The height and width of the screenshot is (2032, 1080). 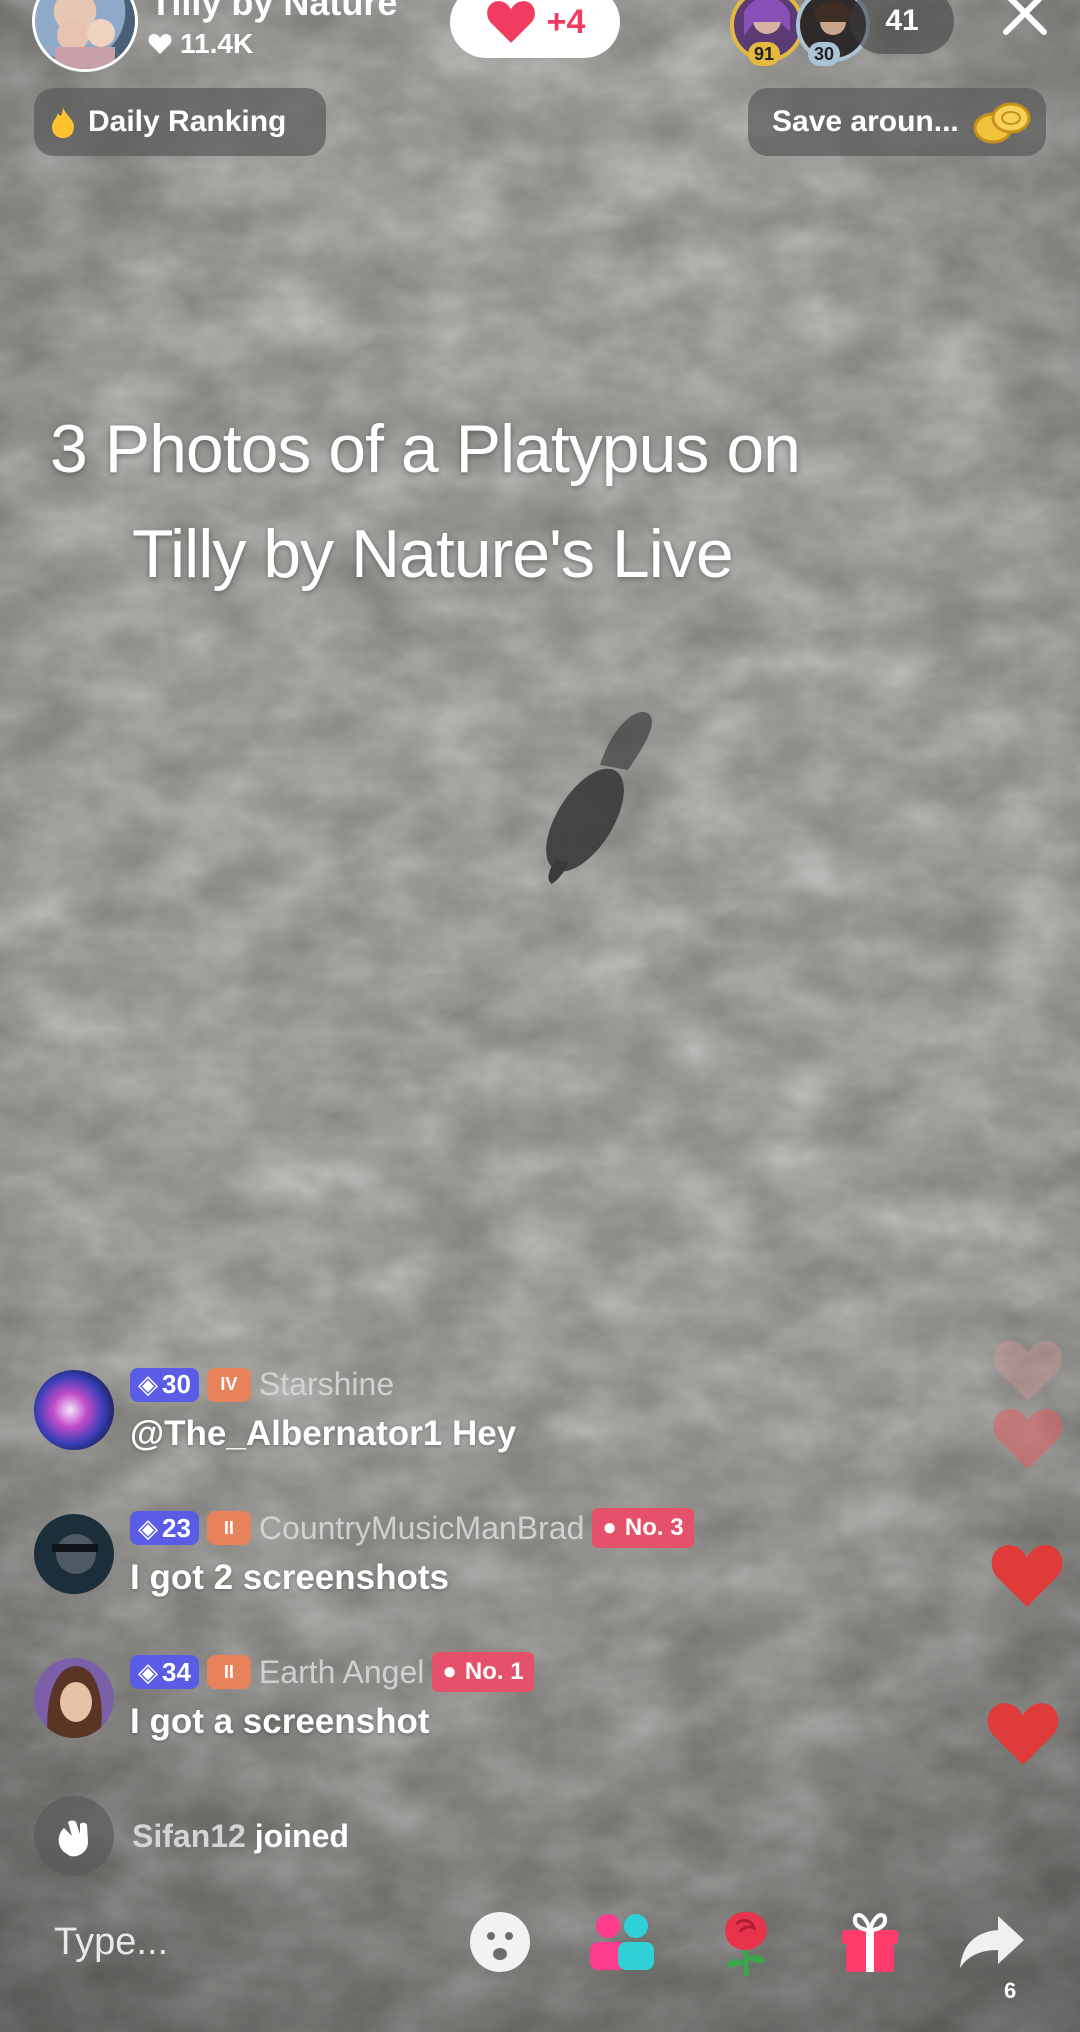 I want to click on rose-icon, so click(x=746, y=1944).